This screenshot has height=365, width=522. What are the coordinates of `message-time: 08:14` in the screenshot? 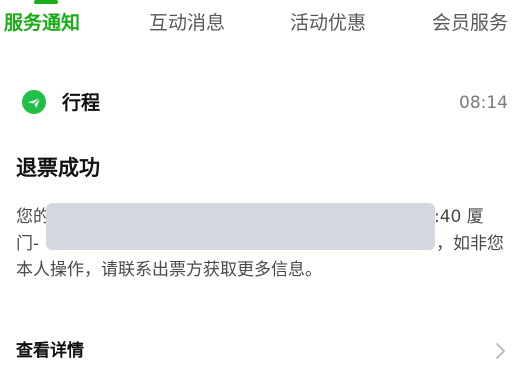 It's located at (483, 103).